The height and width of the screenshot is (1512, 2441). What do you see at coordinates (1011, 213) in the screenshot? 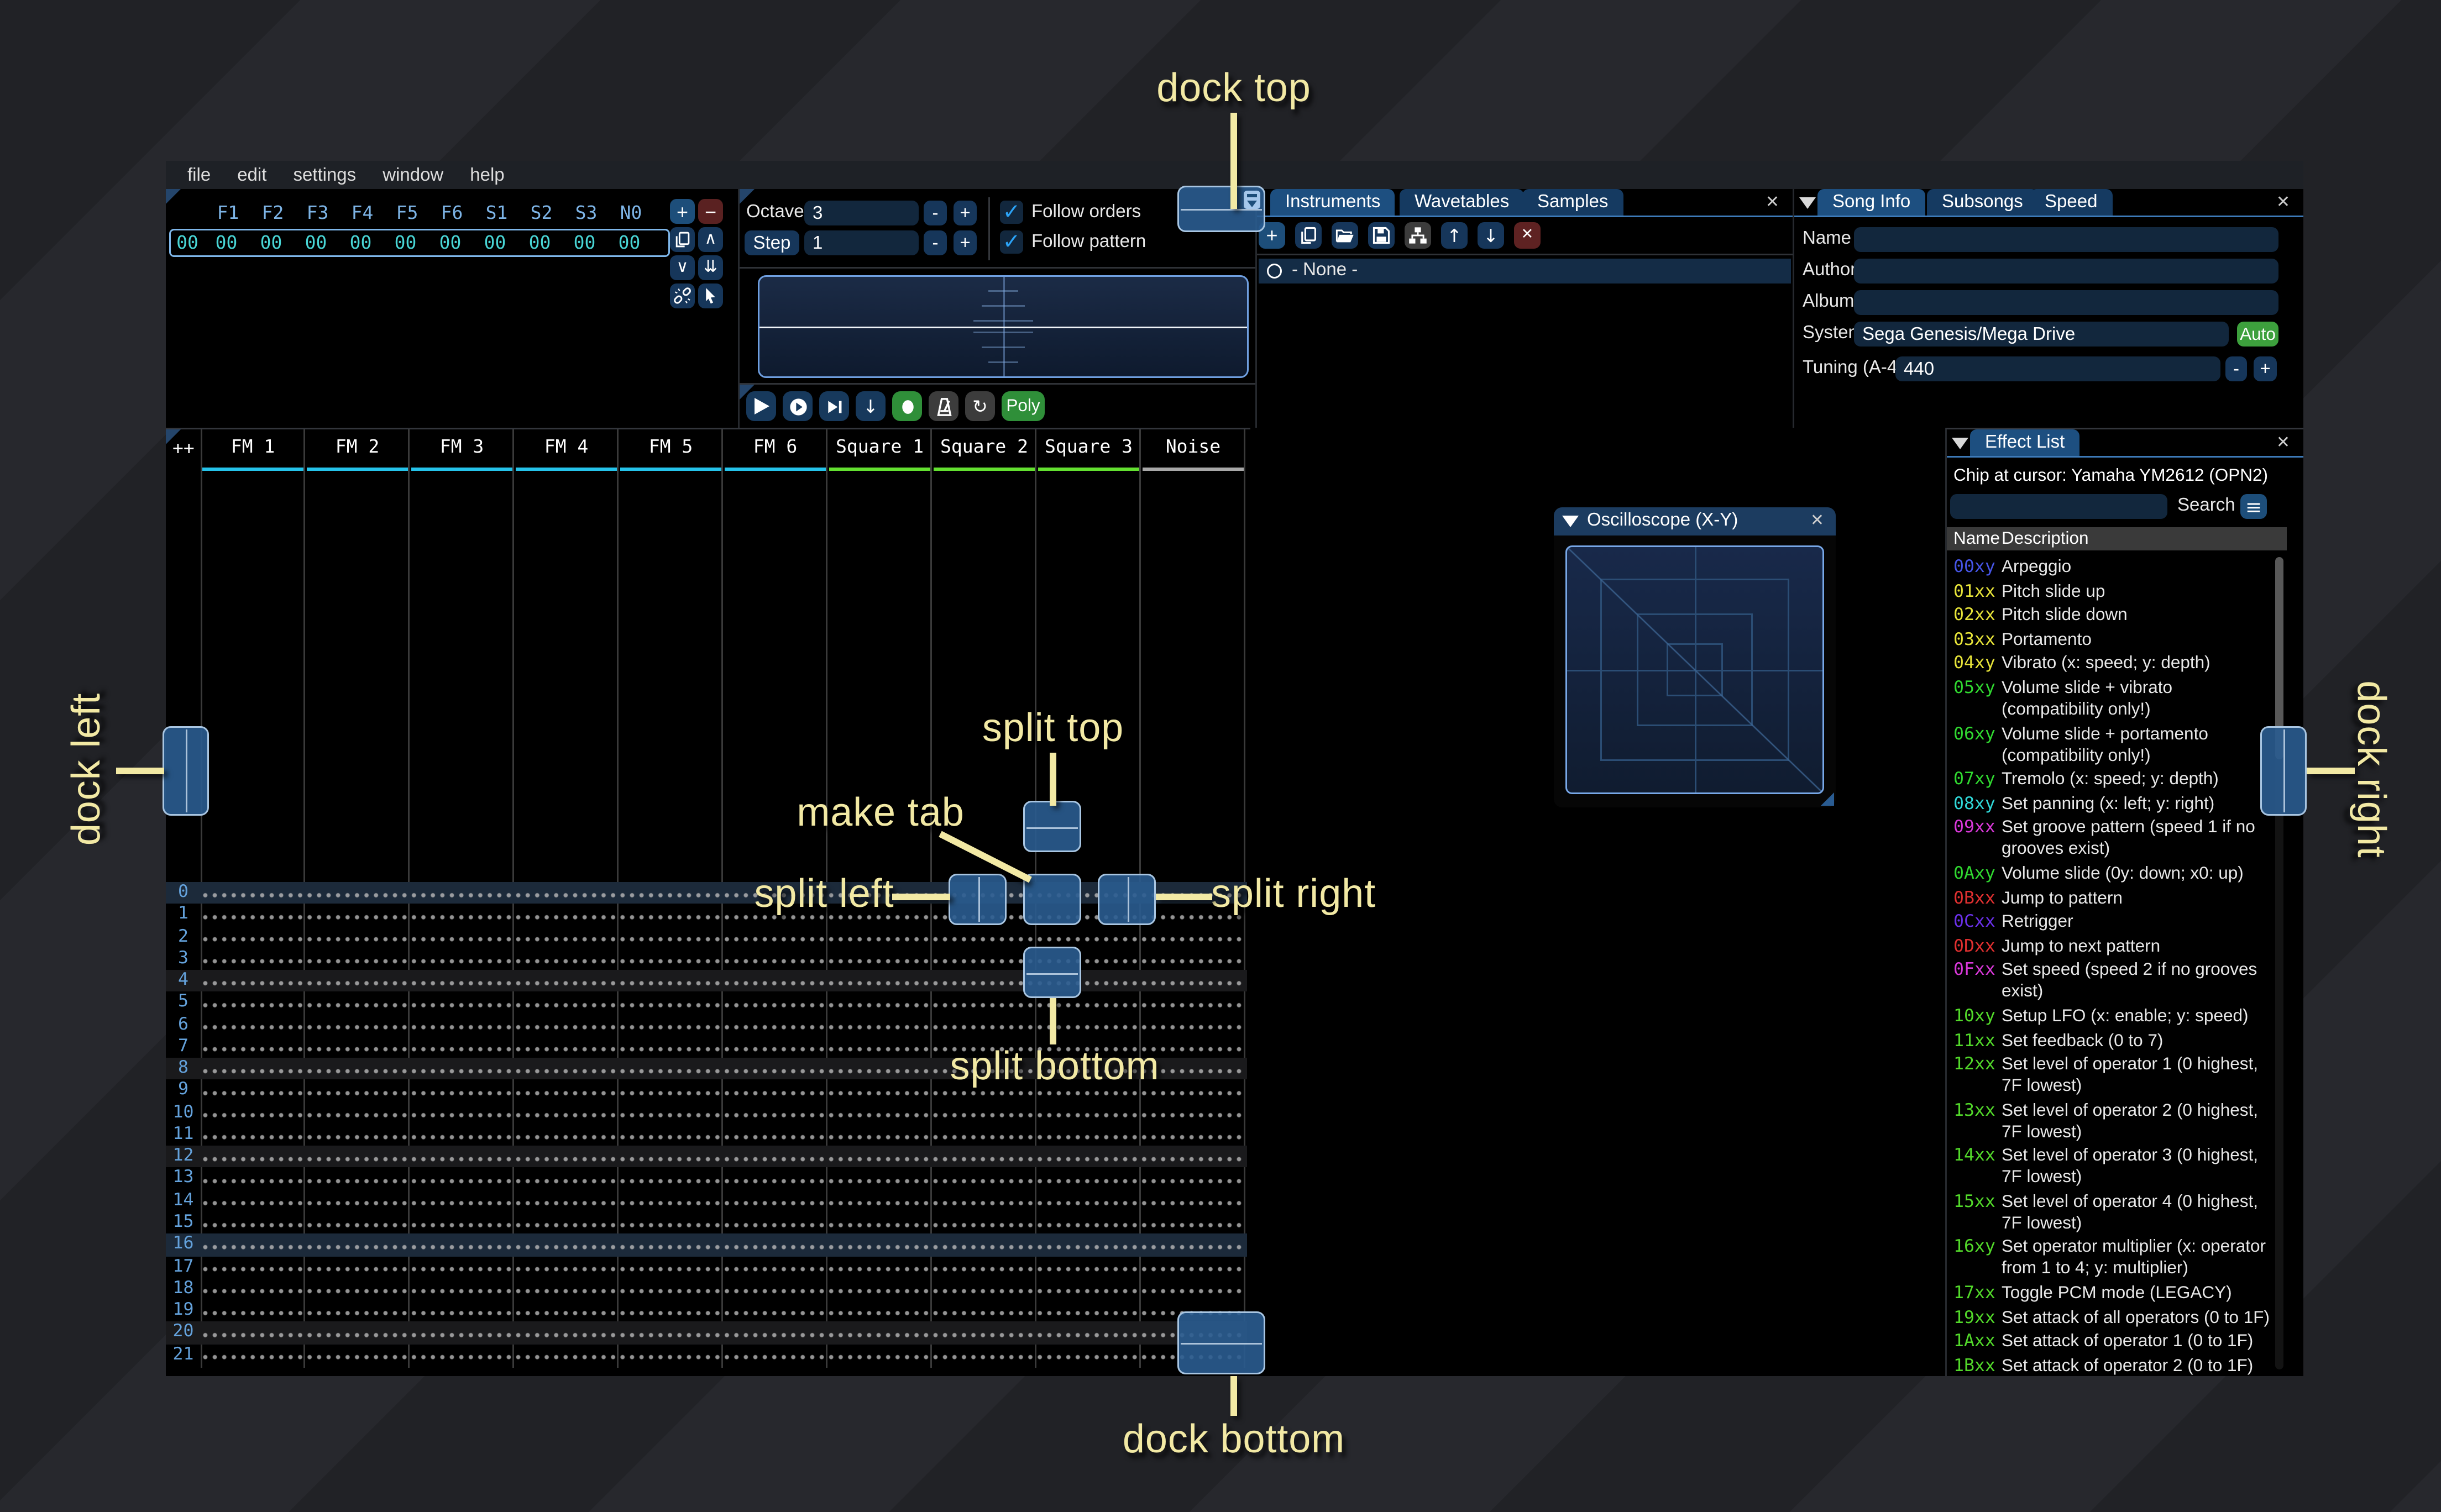
I see `follow-orders-checkbox: ✓` at bounding box center [1011, 213].